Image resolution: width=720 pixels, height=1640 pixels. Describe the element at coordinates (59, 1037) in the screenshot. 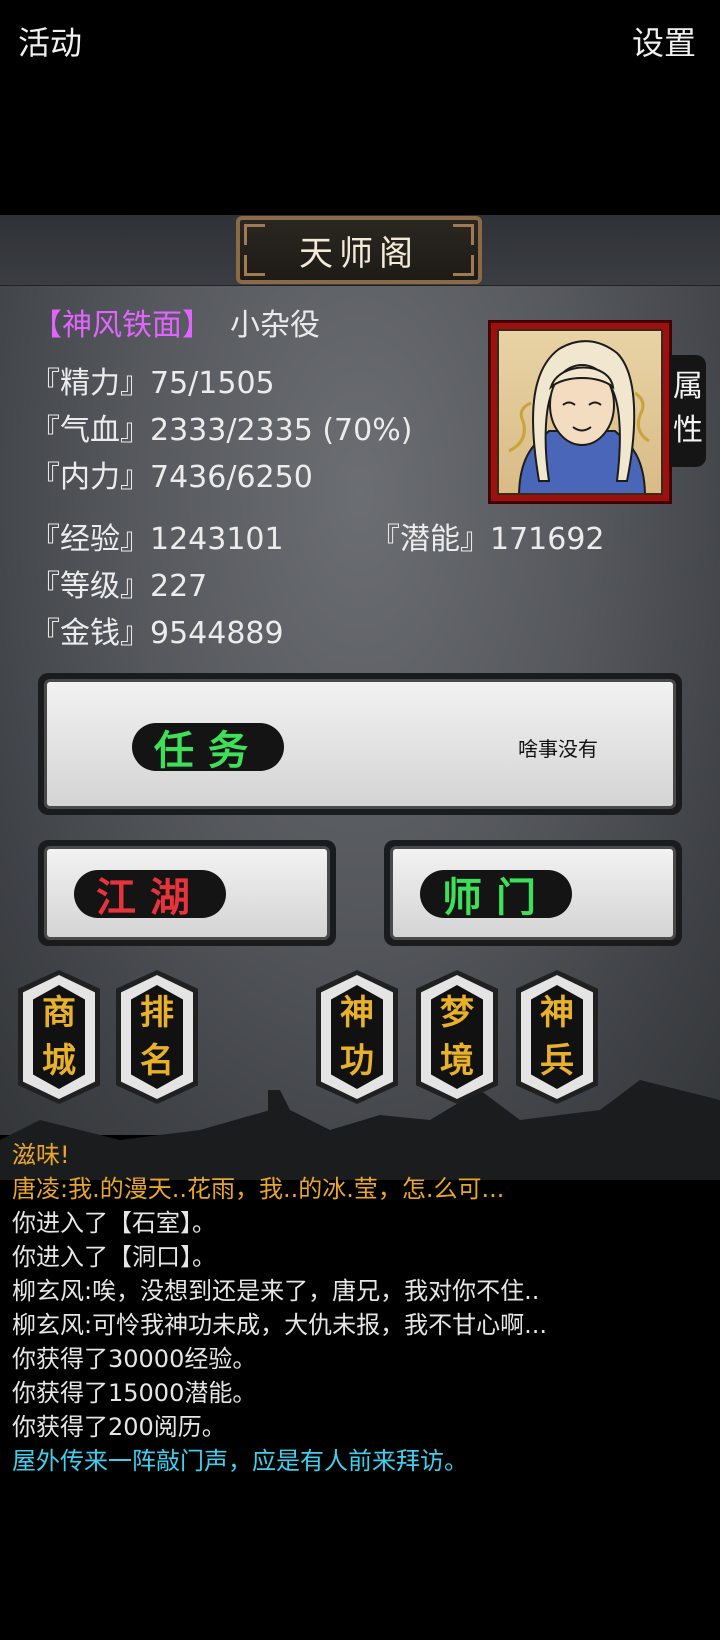

I see `menu-shop-button: 商城` at that location.